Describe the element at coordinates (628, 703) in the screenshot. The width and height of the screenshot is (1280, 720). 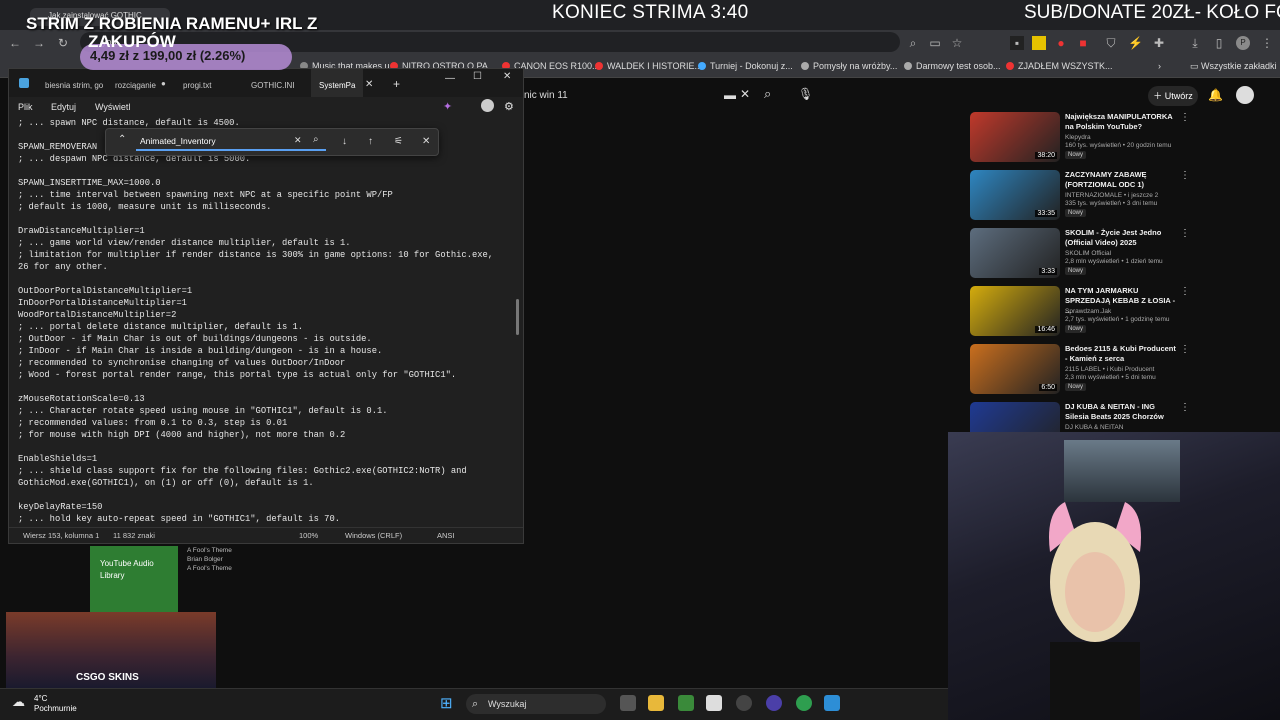
I see `task-view-icon` at that location.